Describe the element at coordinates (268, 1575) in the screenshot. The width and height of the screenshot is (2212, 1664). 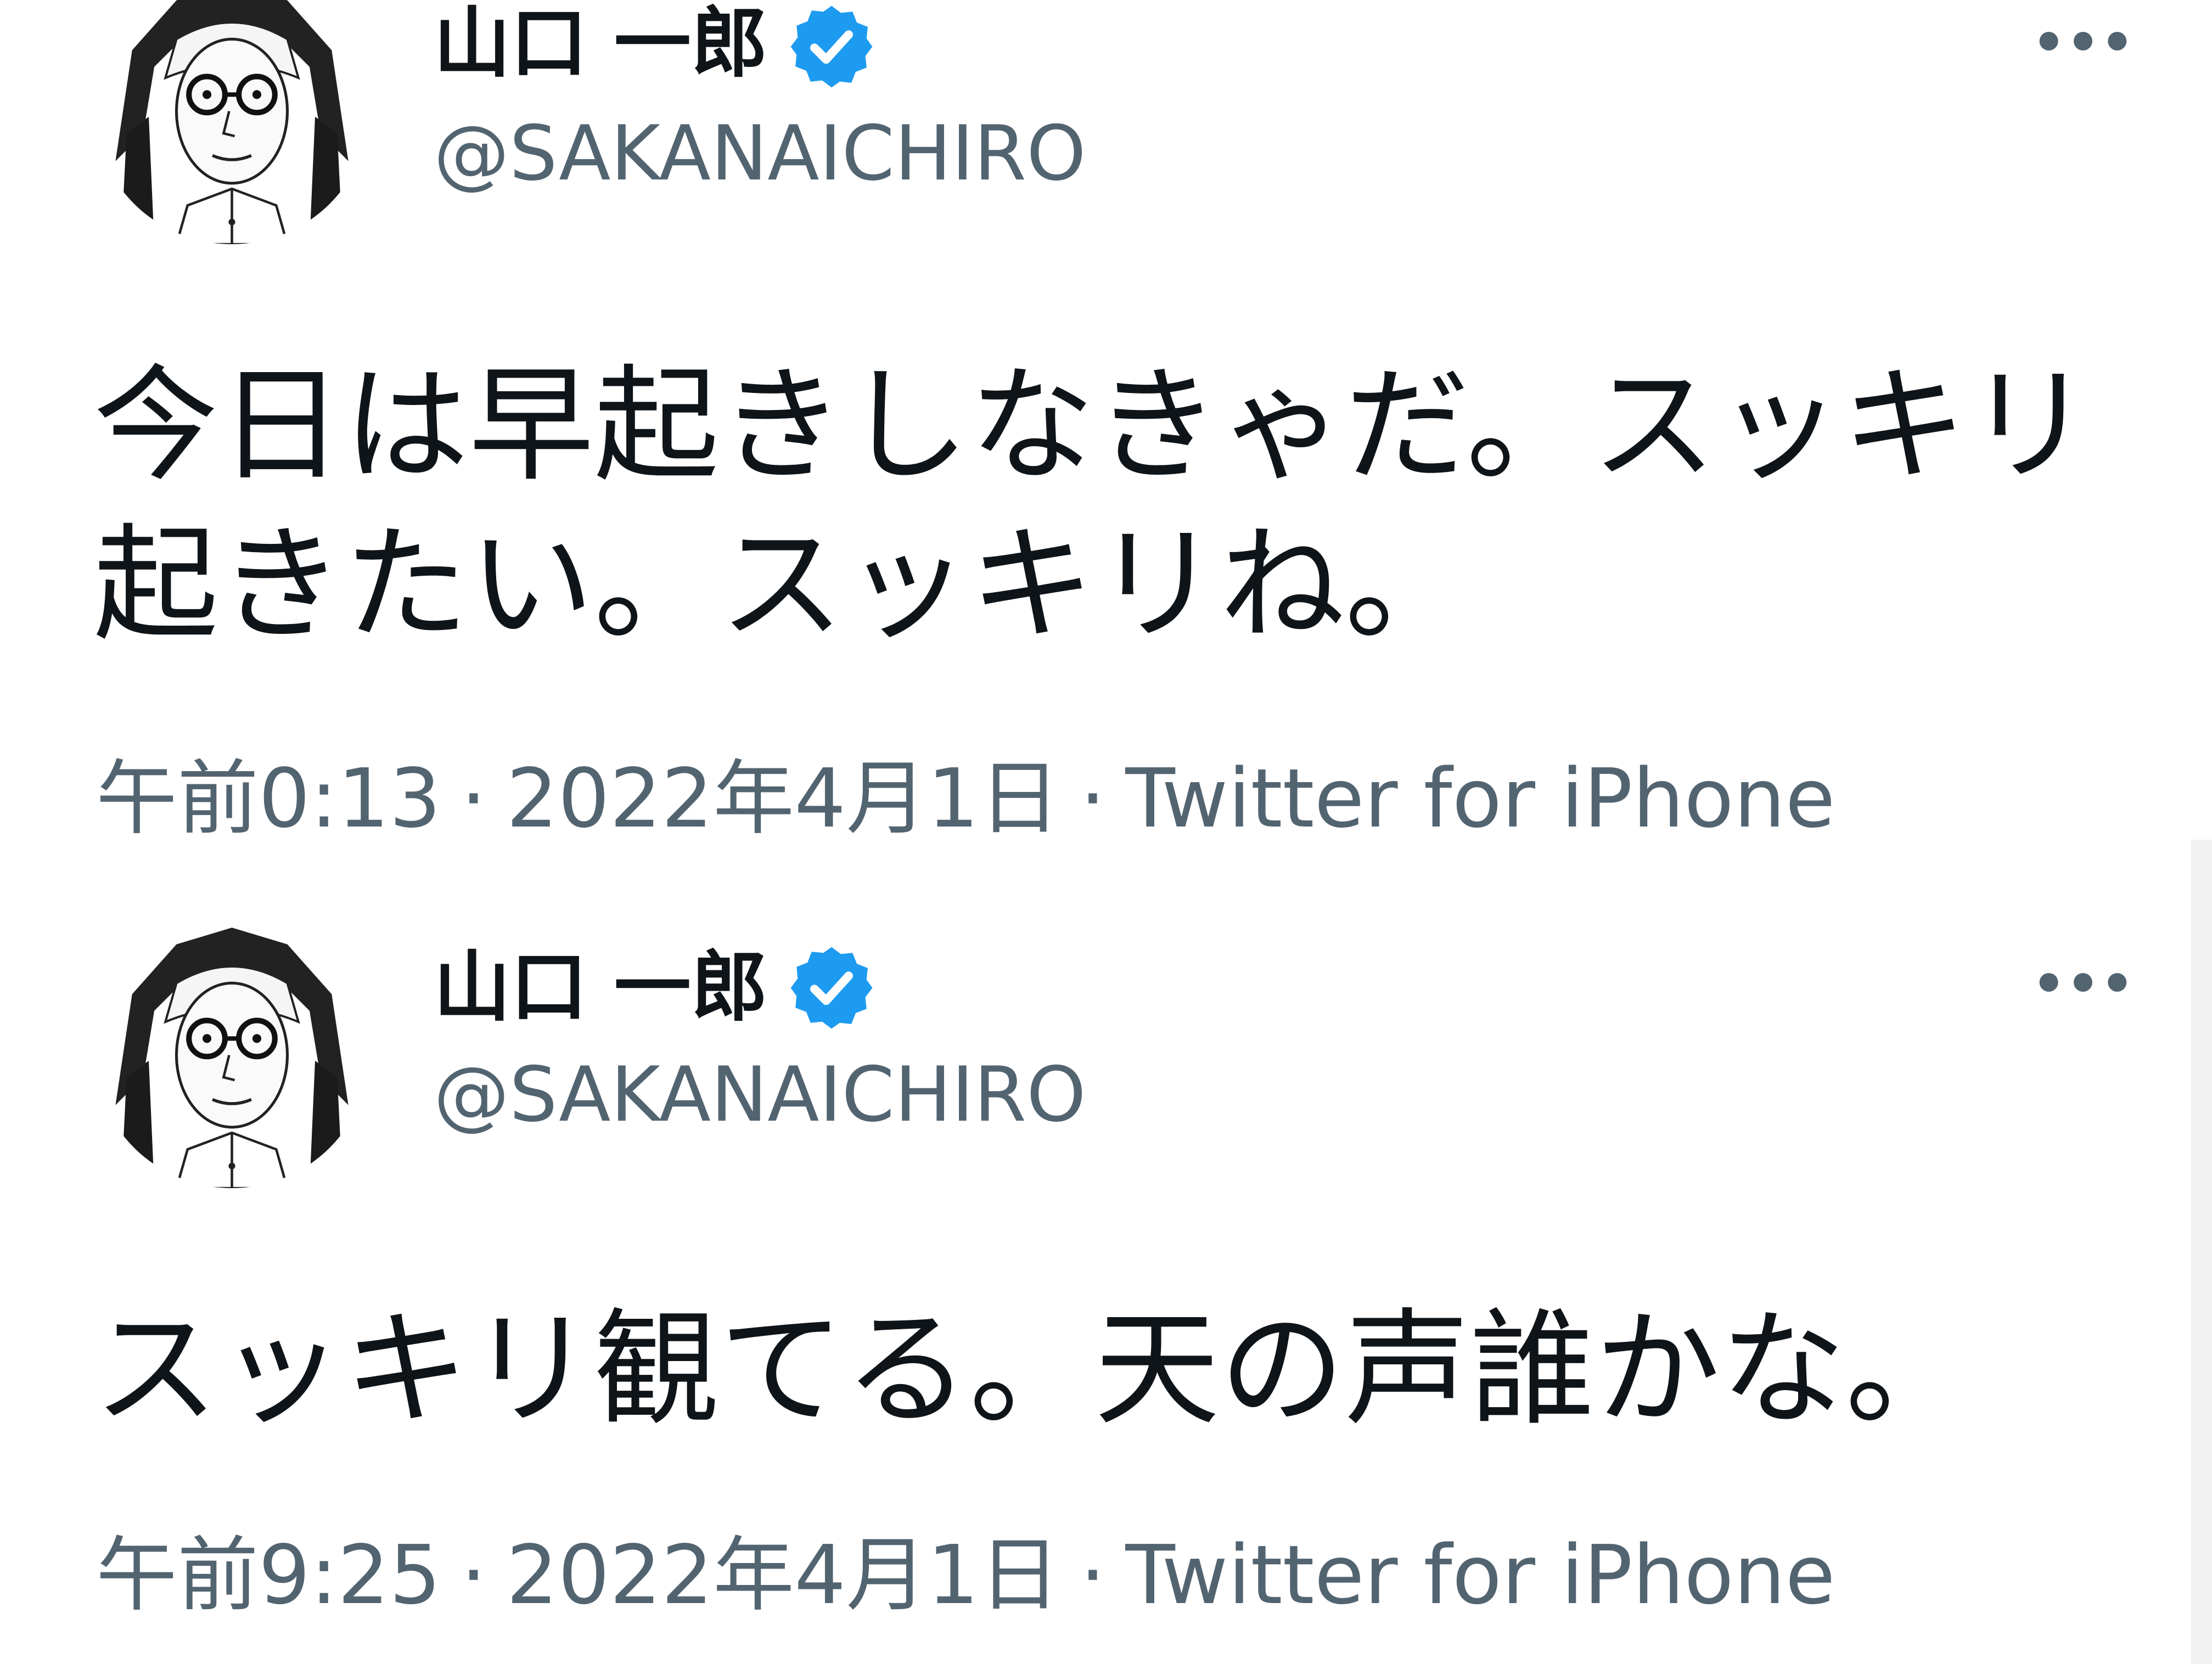
I see `tweet-time: 午前9:25` at that location.